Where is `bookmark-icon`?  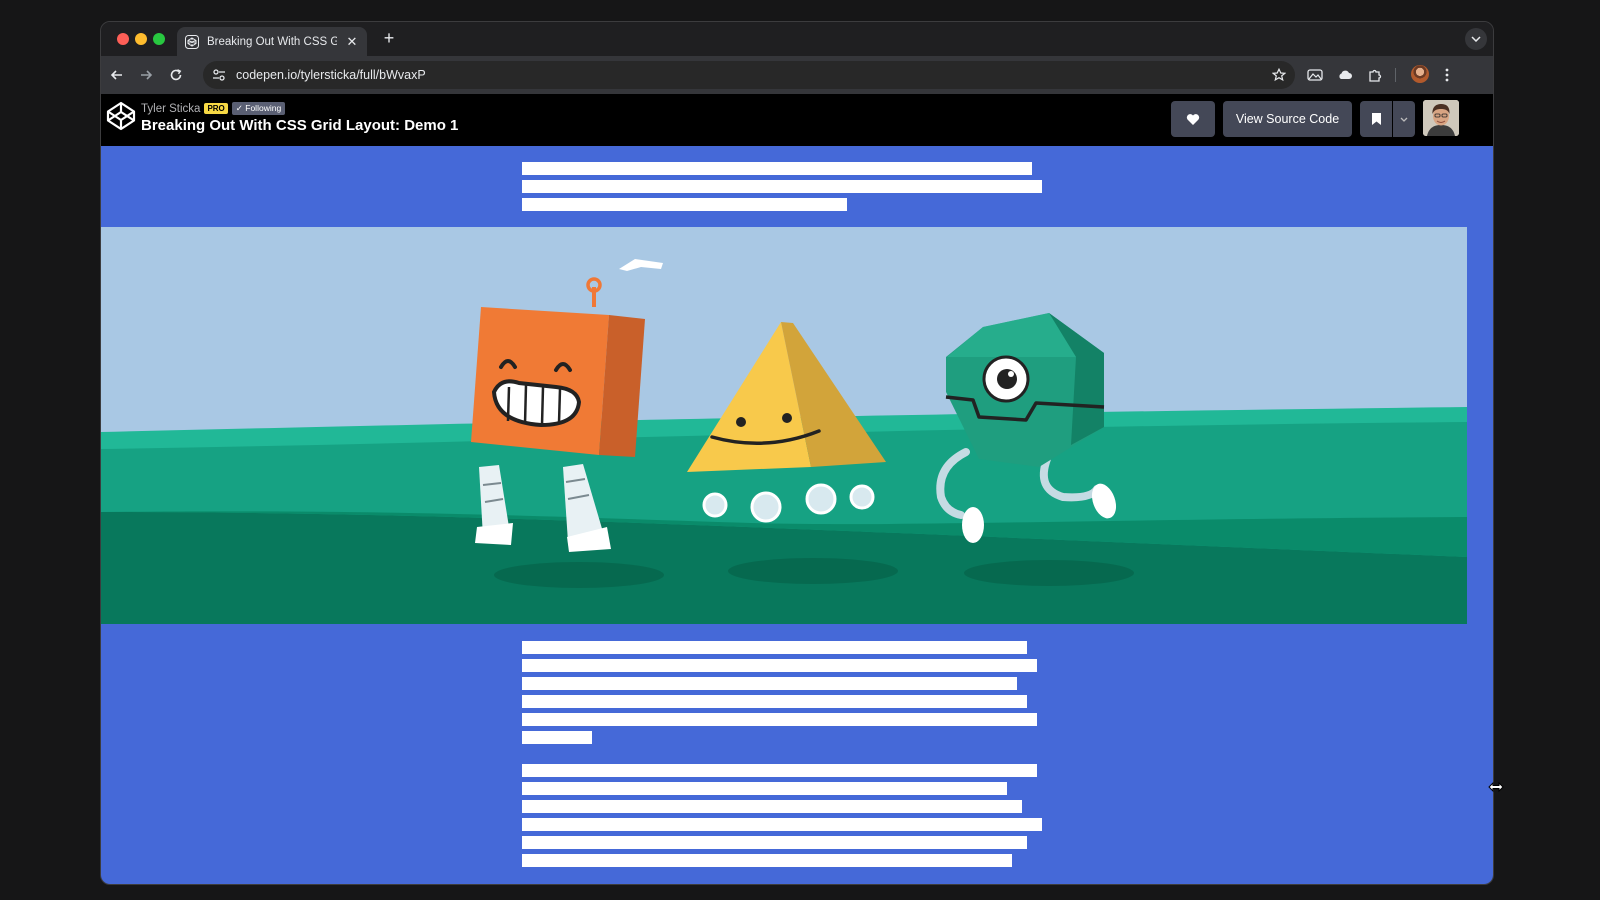 bookmark-icon is located at coordinates (1376, 119).